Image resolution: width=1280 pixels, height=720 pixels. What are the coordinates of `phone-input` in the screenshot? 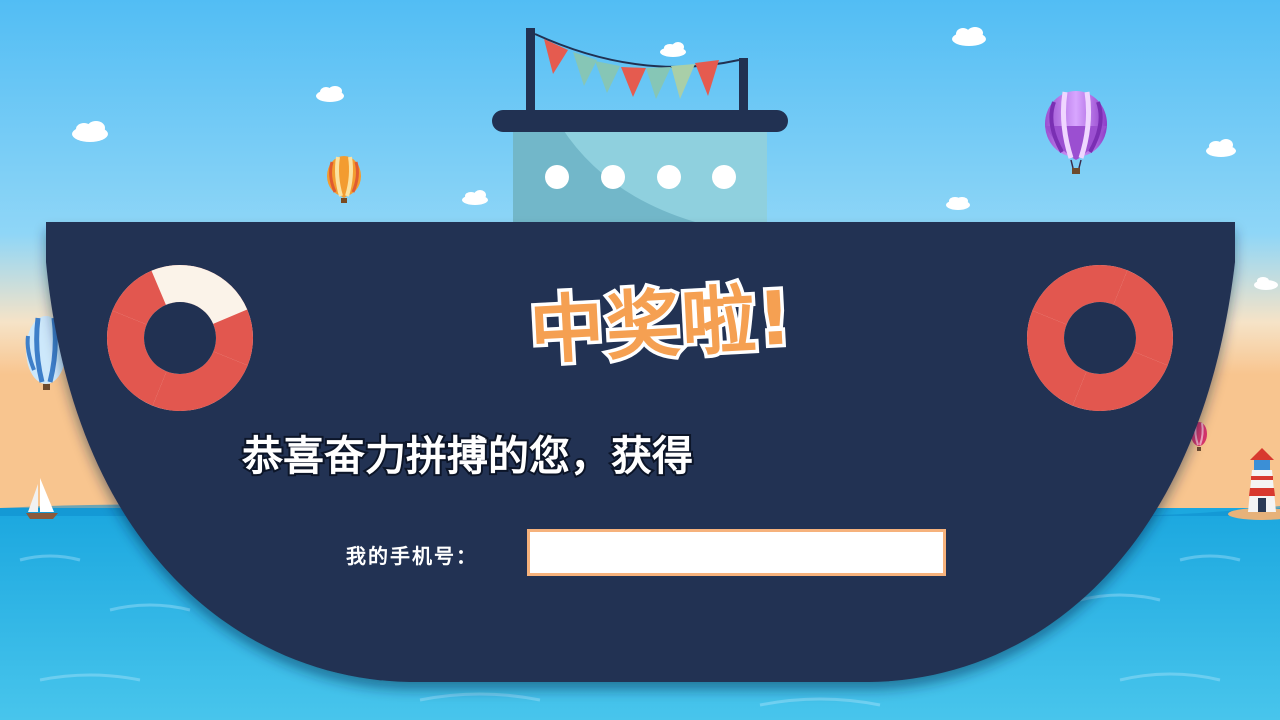 It's located at (736, 552).